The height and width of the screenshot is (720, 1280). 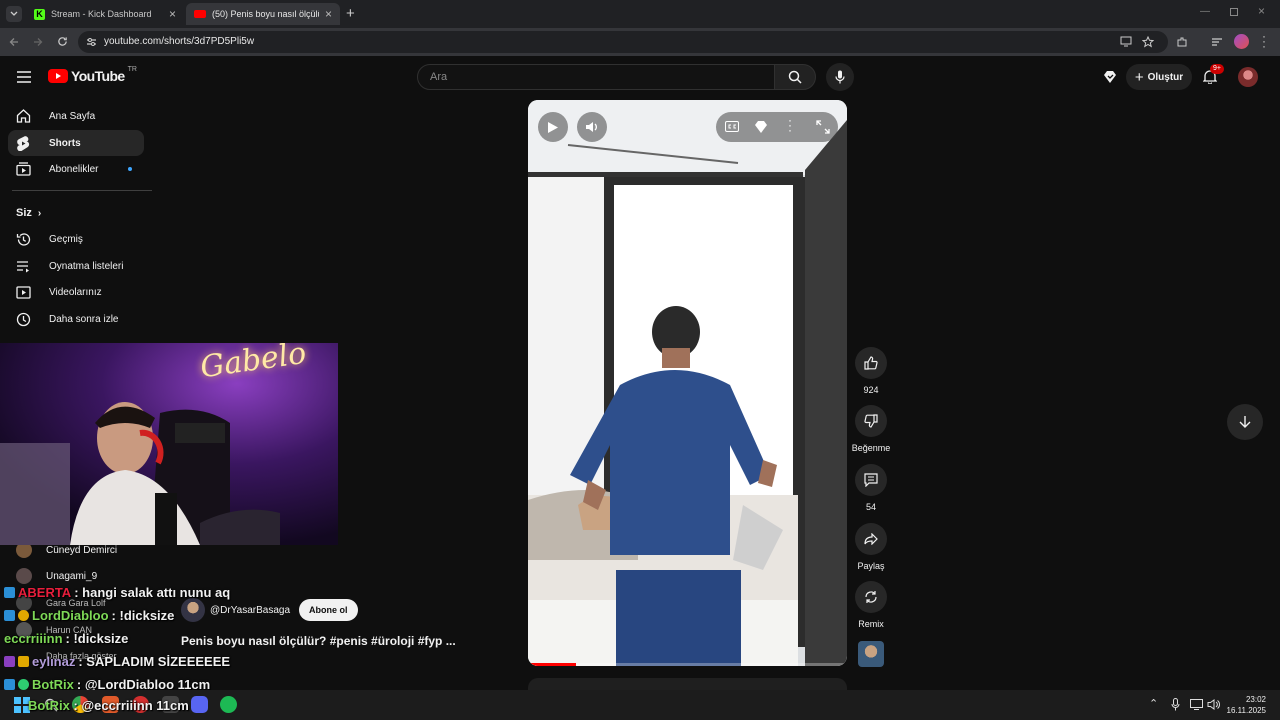 I want to click on install-app-icon, so click(x=1126, y=41).